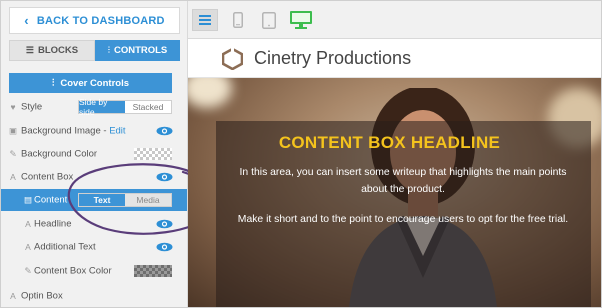  Describe the element at coordinates (58, 50) in the screenshot. I see `tab-blocks-label: BLOCKS` at that location.